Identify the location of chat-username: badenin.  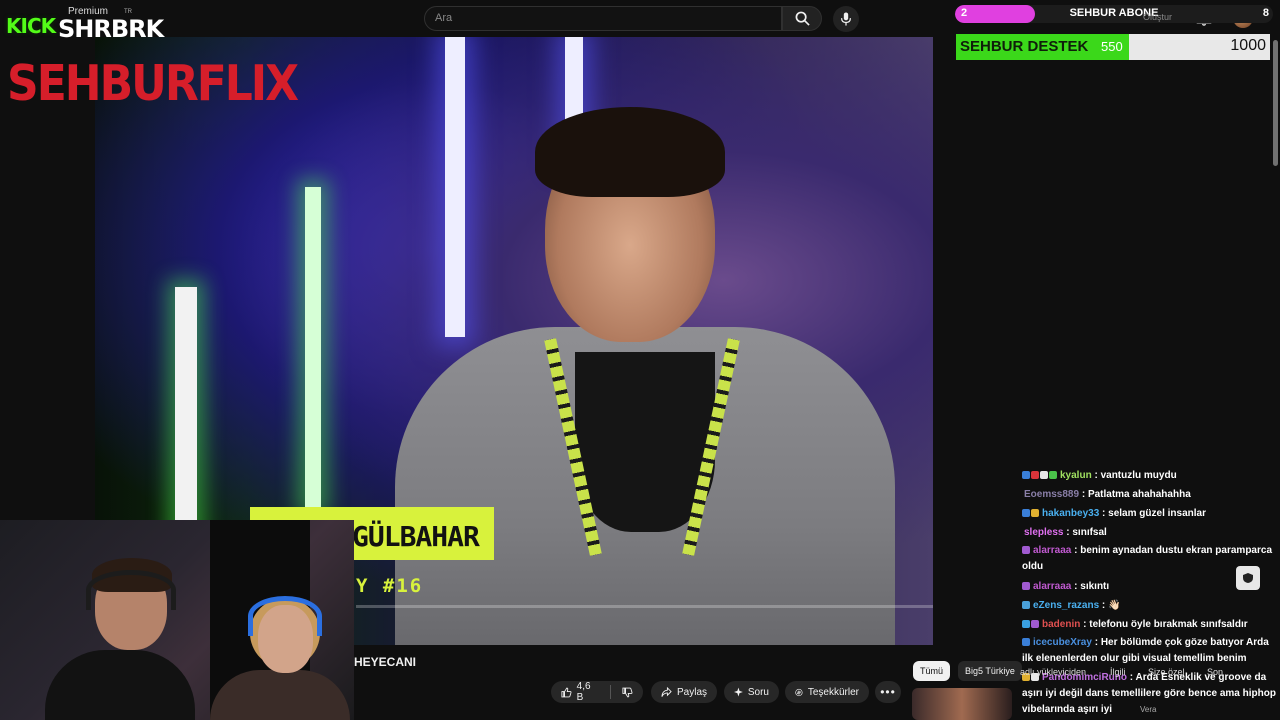
(1061, 624).